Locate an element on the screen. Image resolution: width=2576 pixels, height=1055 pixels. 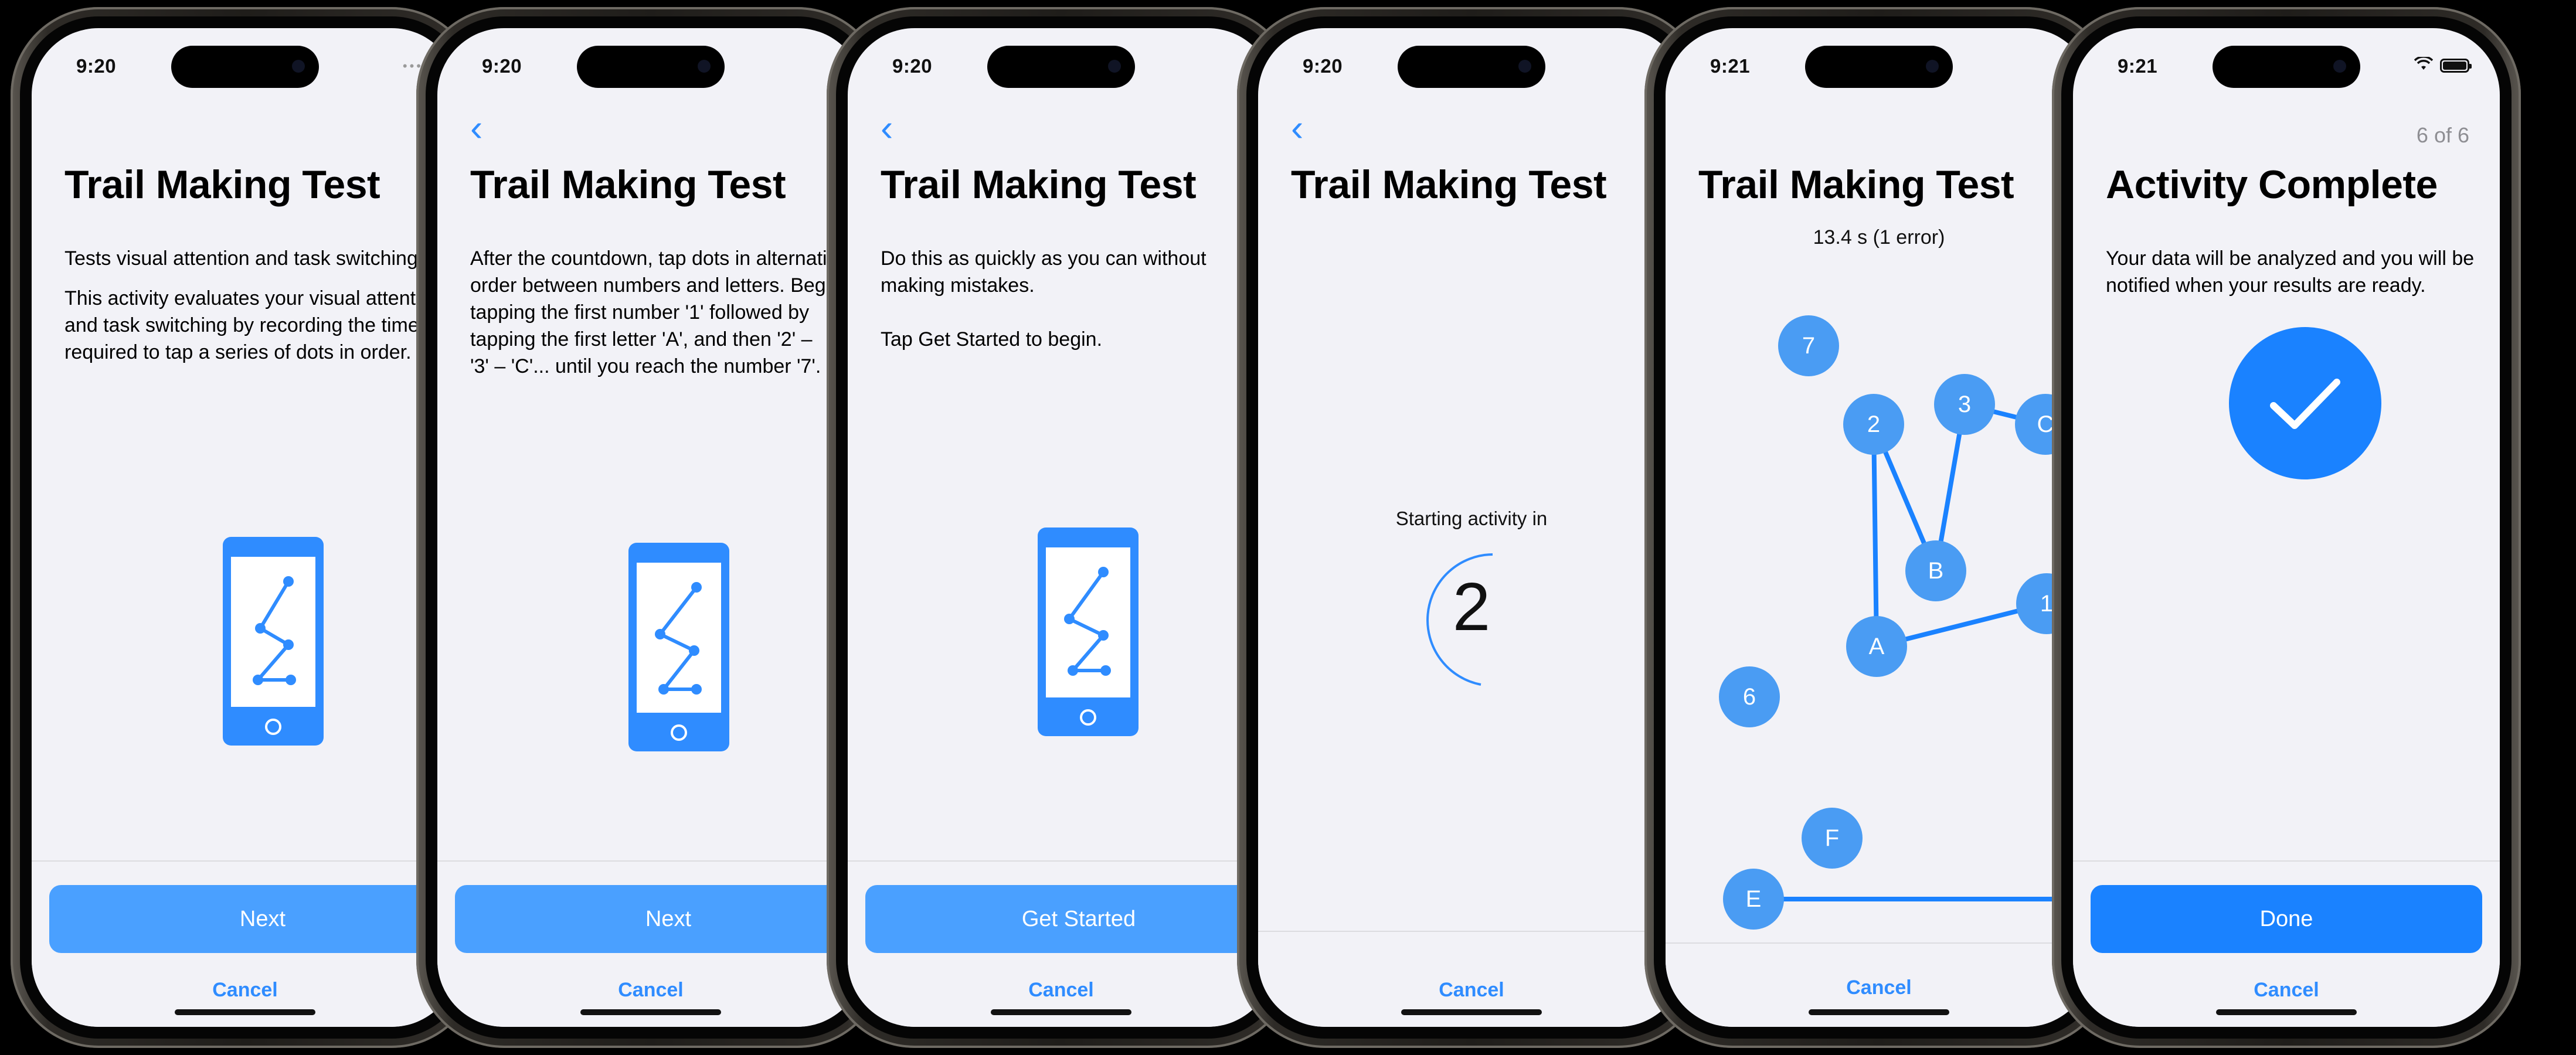
dot-B: B is located at coordinates (1936, 570).